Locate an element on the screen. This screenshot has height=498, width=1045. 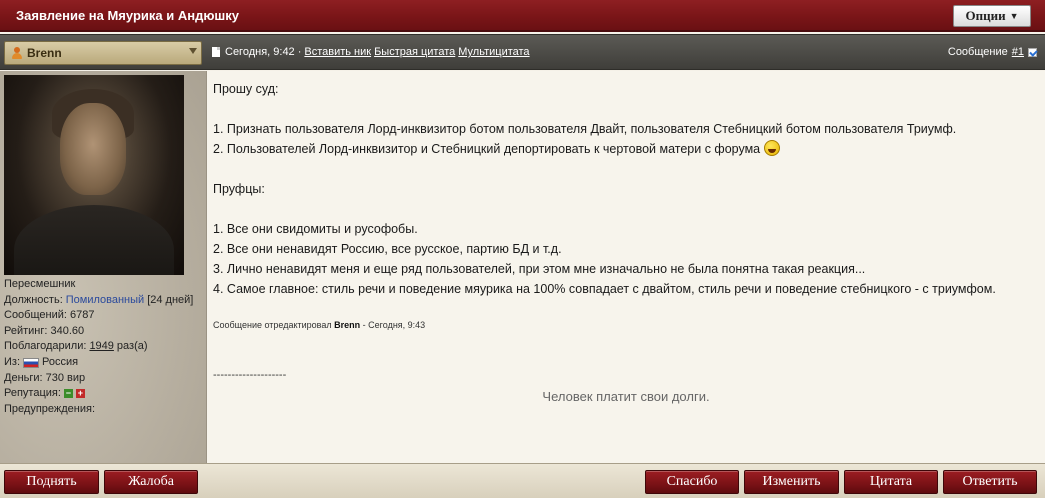
user-posts: Сообщений: 6787 is located at coordinates (49, 315).